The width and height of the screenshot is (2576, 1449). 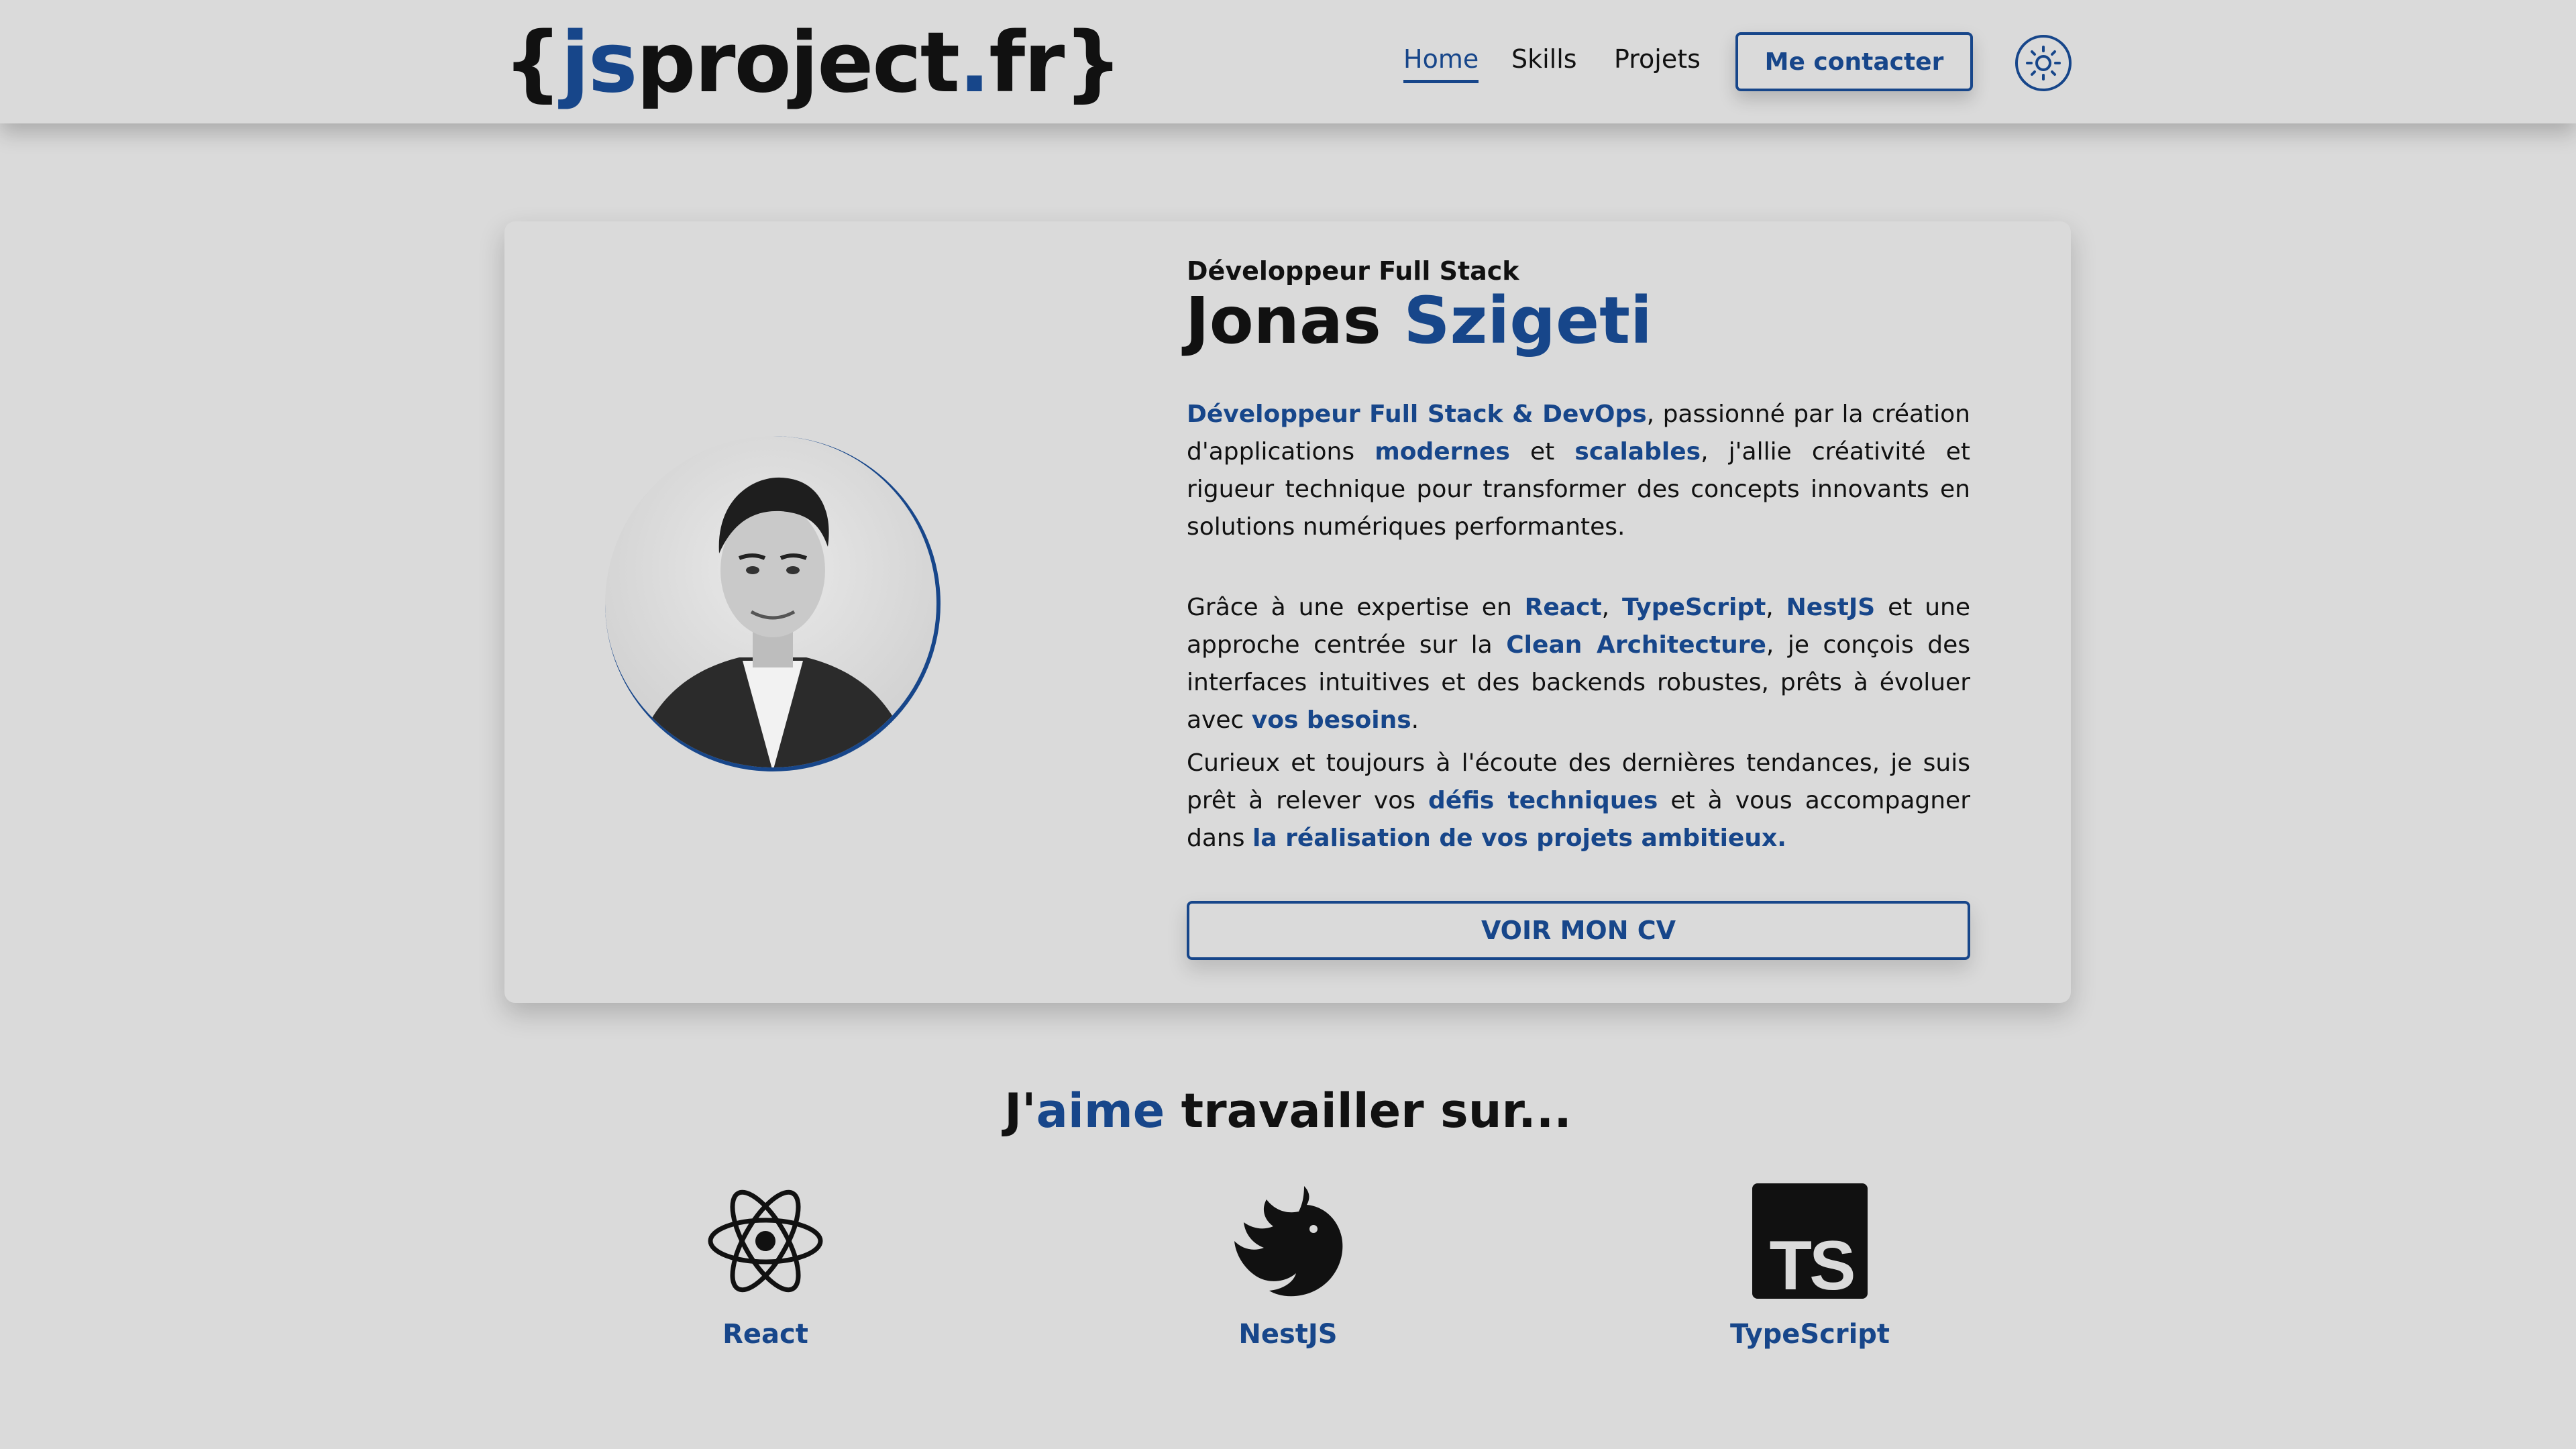 I want to click on svg-text: TS, so click(x=1812, y=1263).